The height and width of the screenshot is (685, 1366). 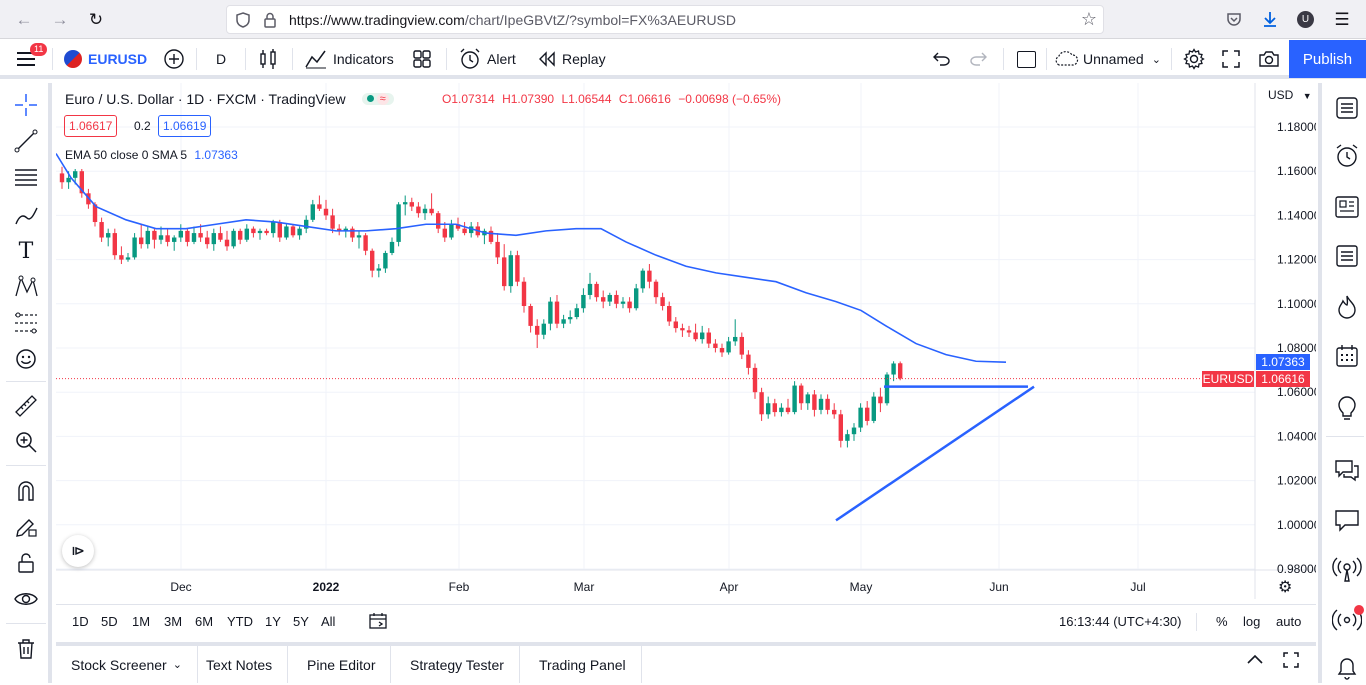 What do you see at coordinates (240, 621) in the screenshot?
I see `range-button-ytd: YTD` at bounding box center [240, 621].